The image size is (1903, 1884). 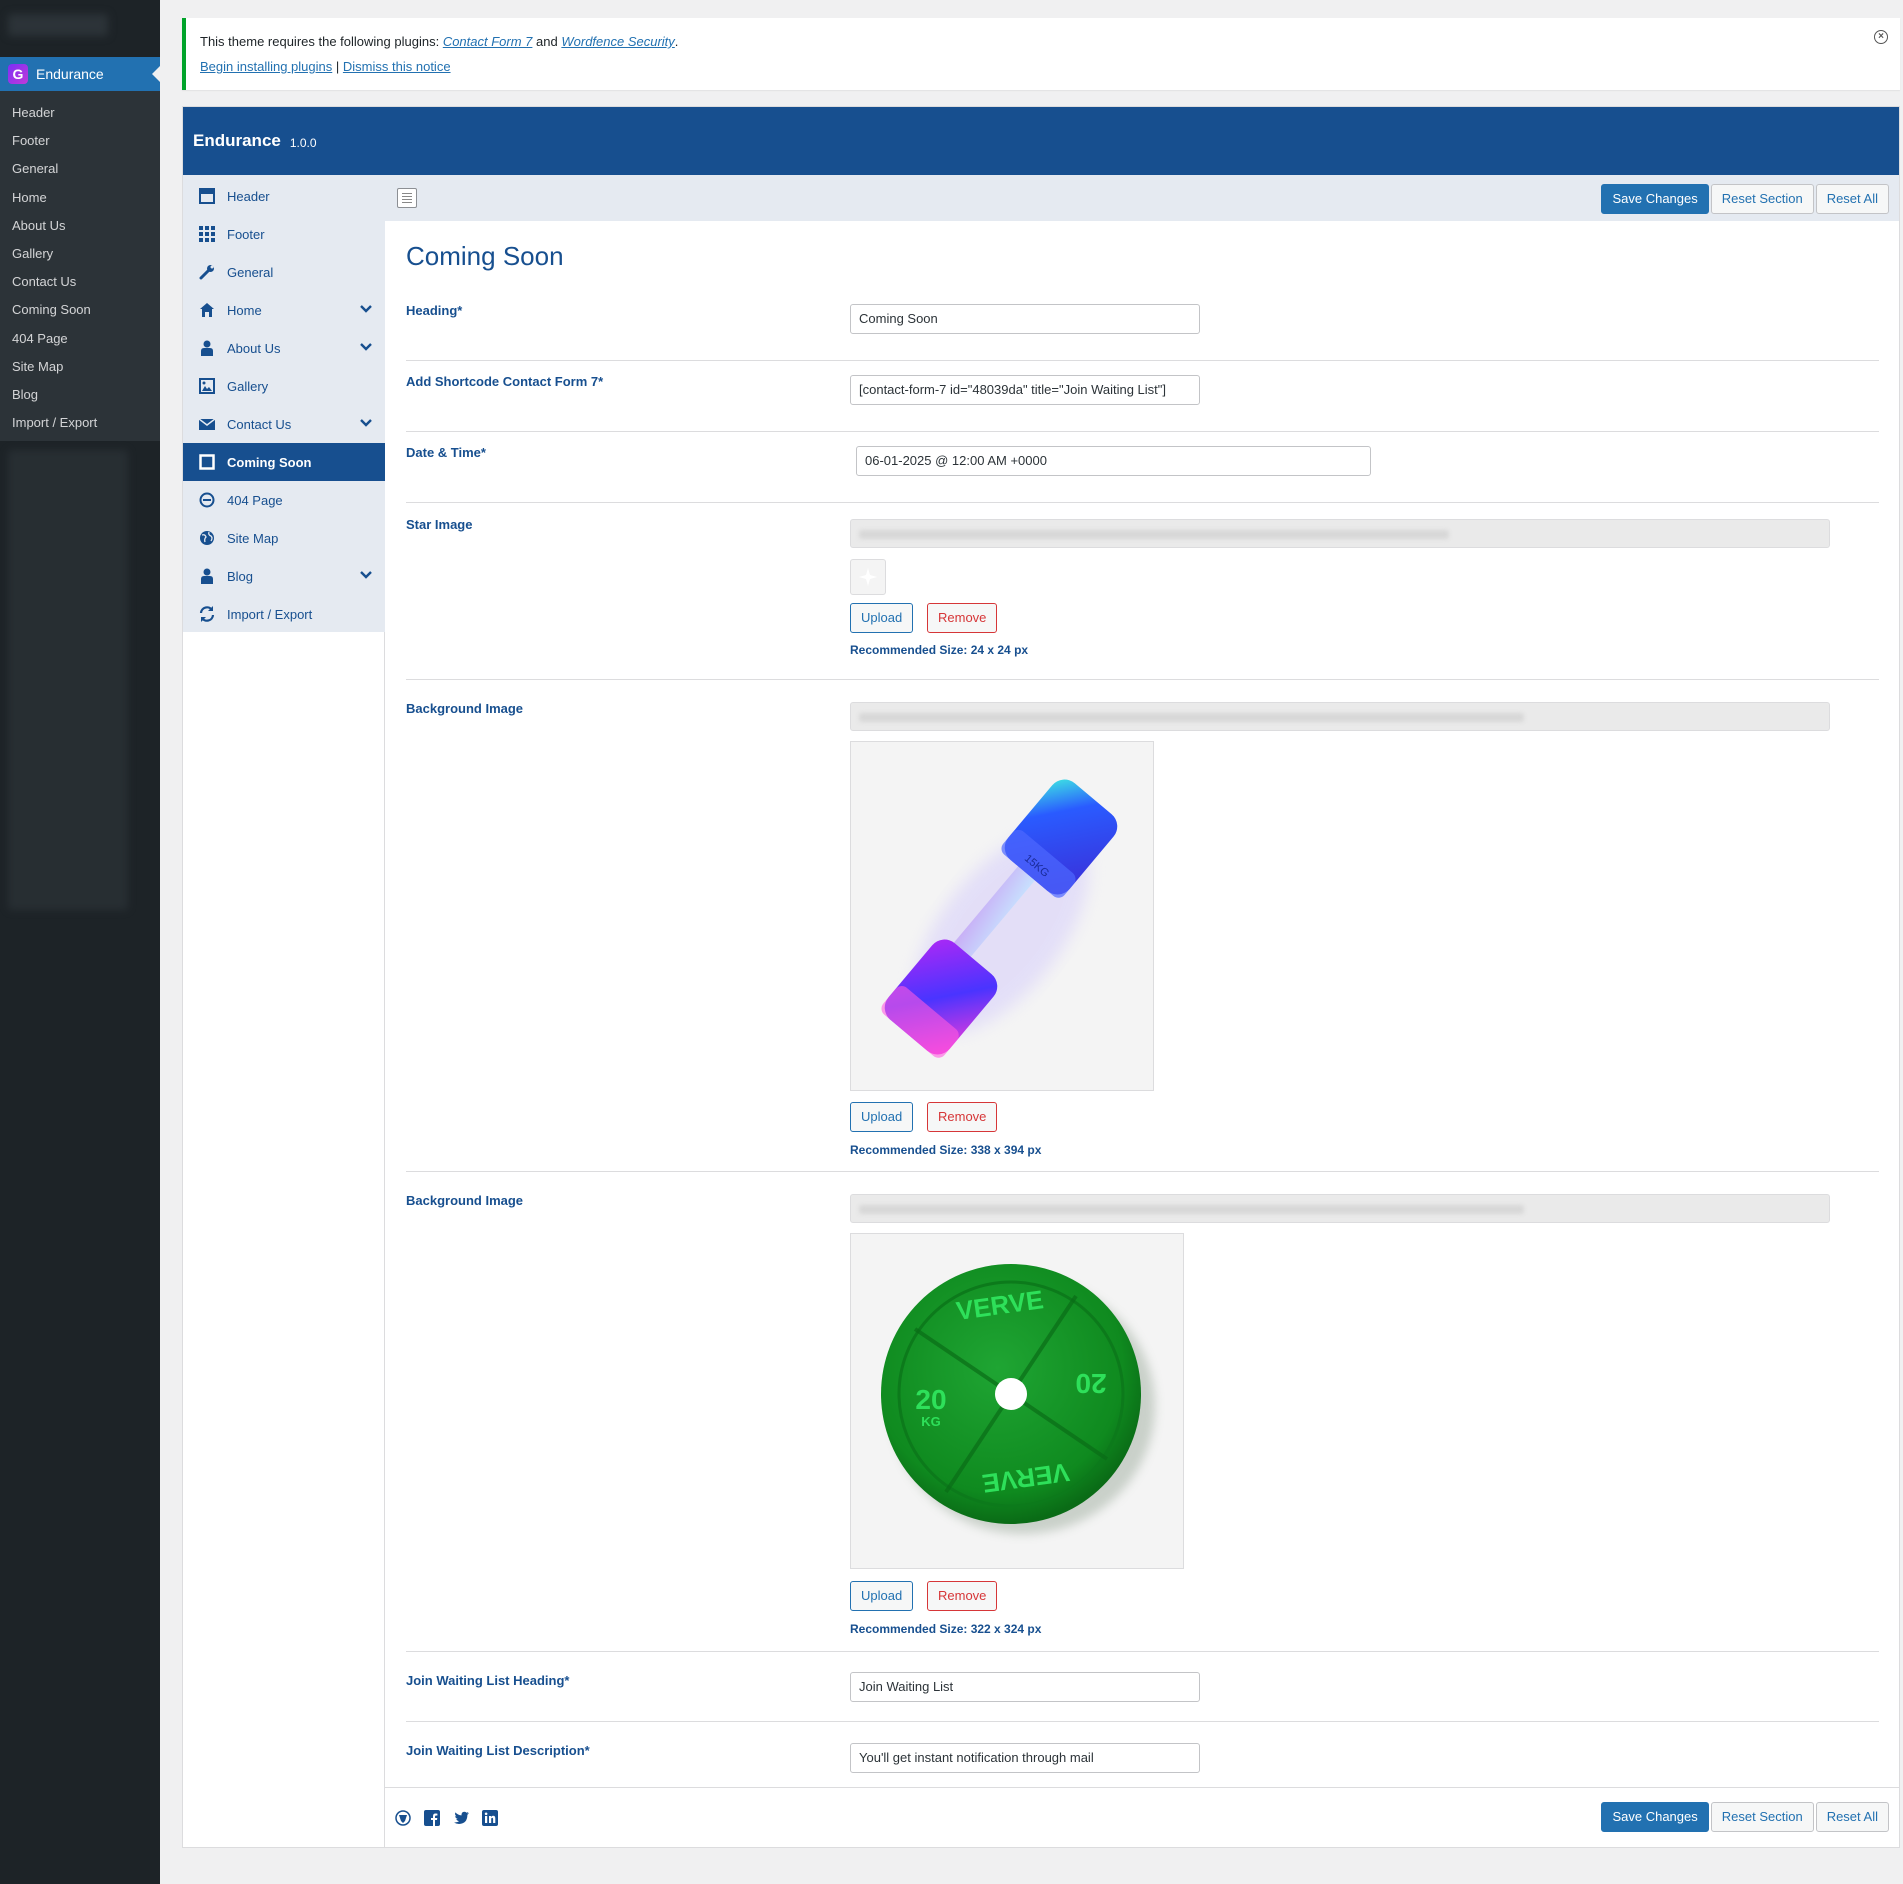 I want to click on nav-label: Contact Us, so click(x=259, y=424).